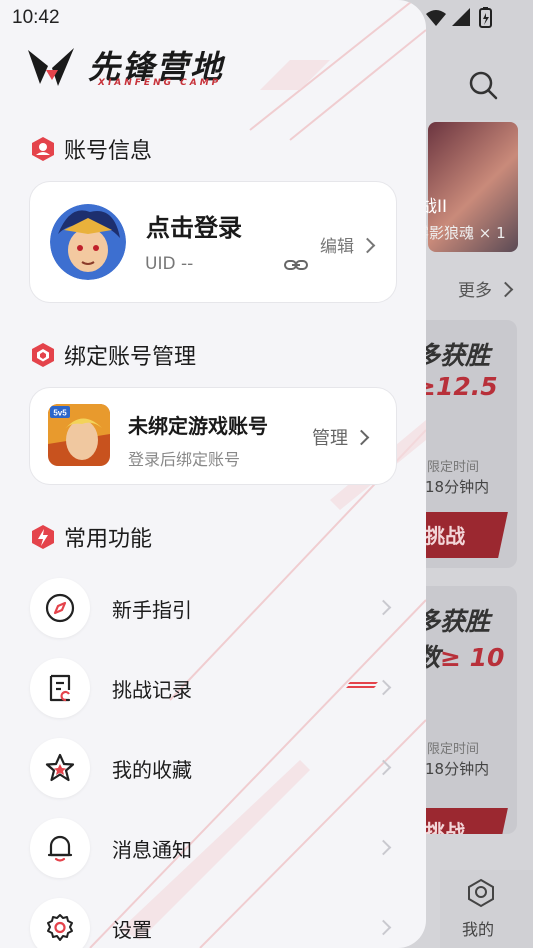  I want to click on account-section-icon, so click(43, 149).